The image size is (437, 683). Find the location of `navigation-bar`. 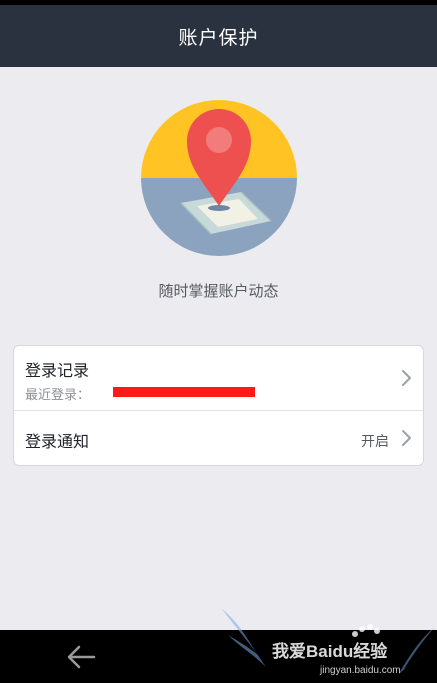

navigation-bar is located at coordinates (218, 656).